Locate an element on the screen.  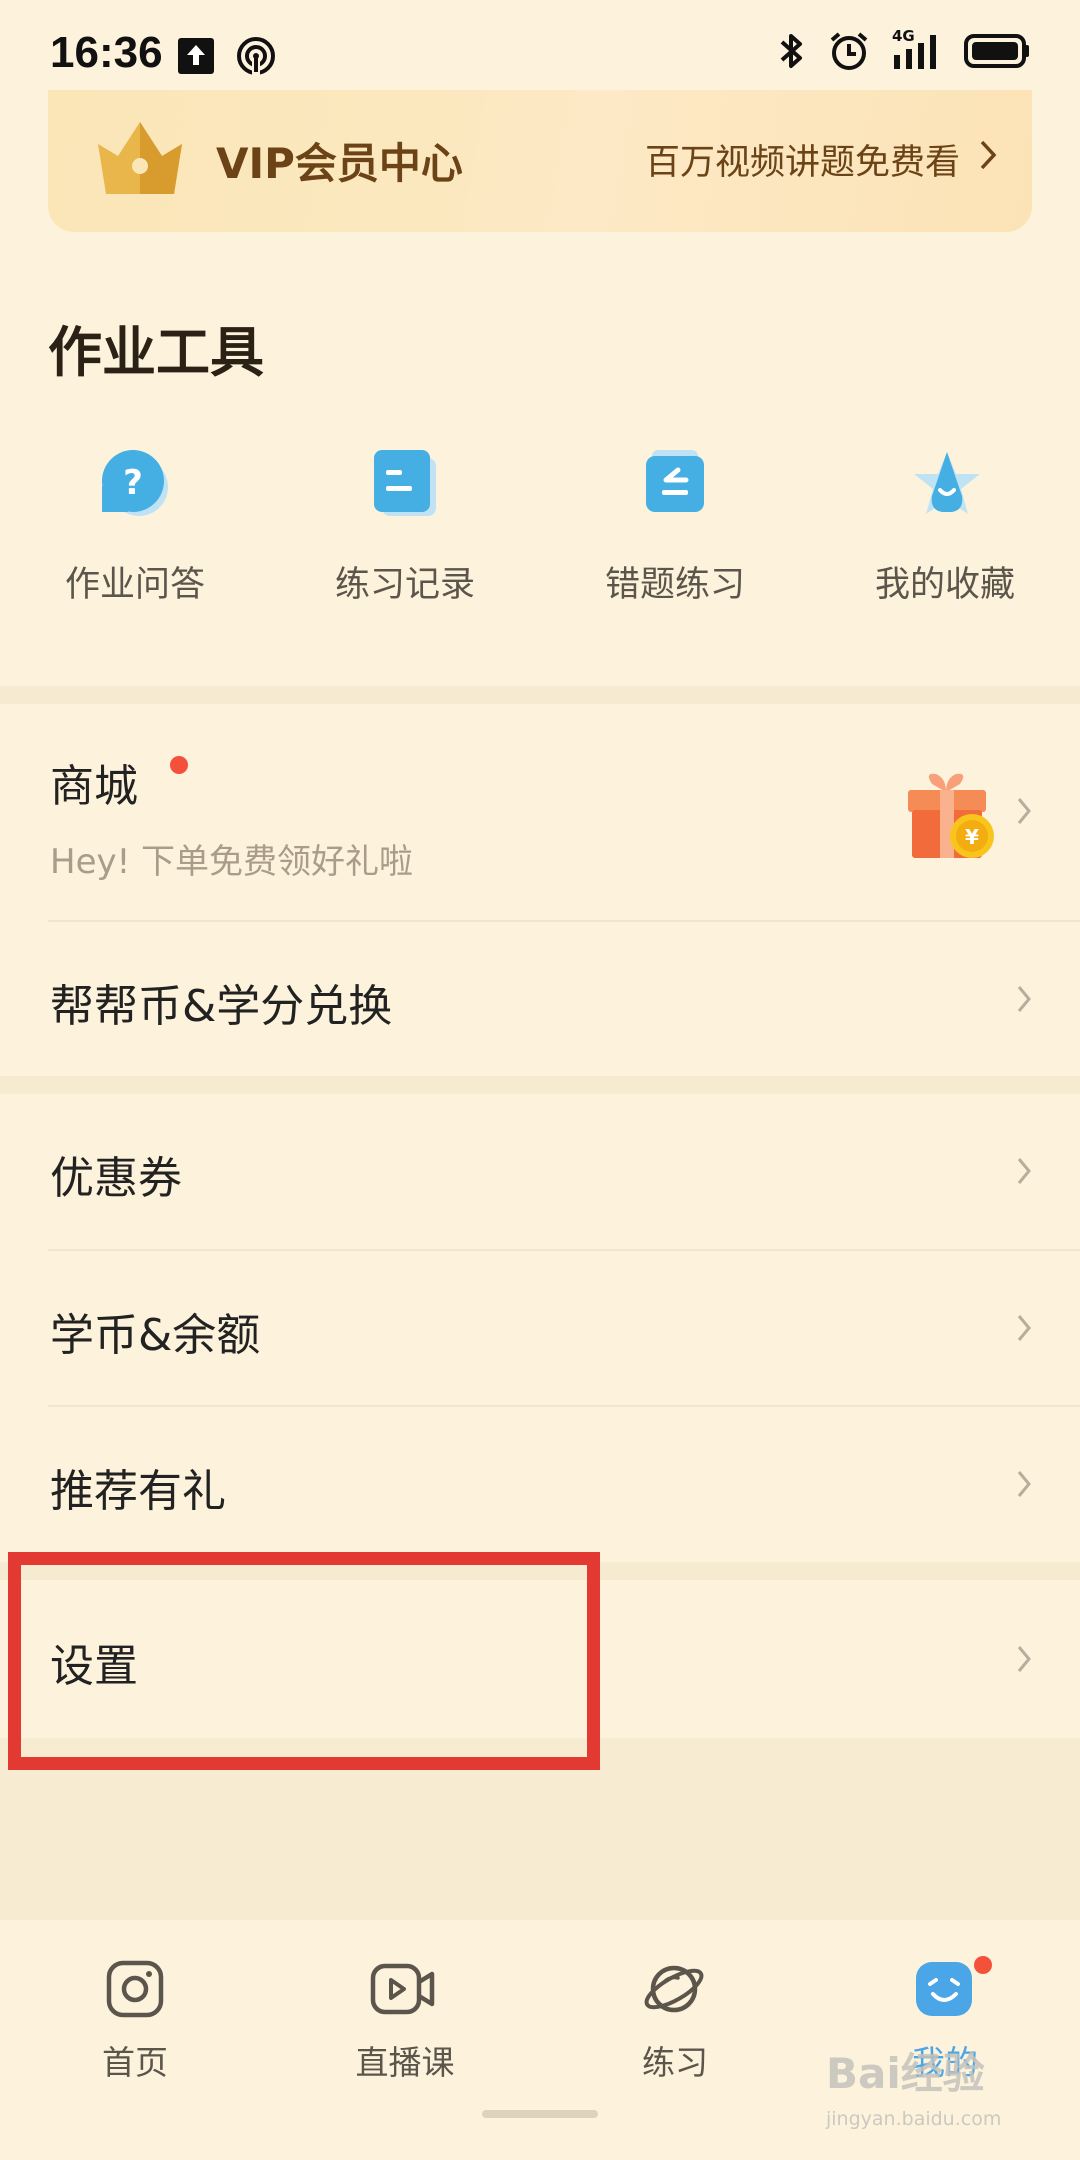
home-camera-icon is located at coordinates (135, 1991).